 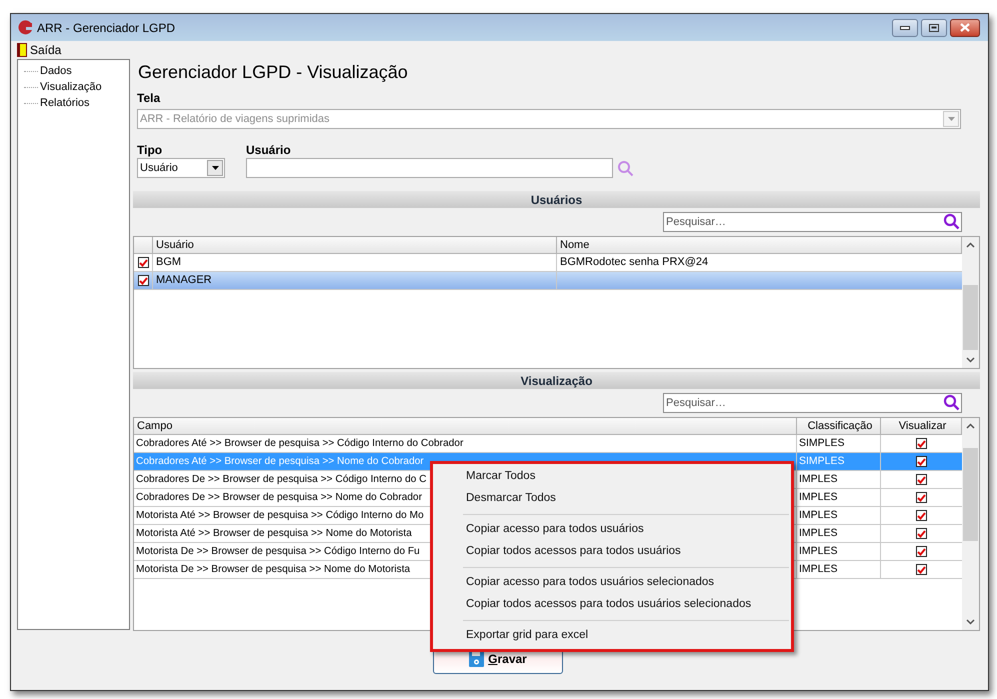 I want to click on usuario-label: Usuário, so click(x=269, y=149).